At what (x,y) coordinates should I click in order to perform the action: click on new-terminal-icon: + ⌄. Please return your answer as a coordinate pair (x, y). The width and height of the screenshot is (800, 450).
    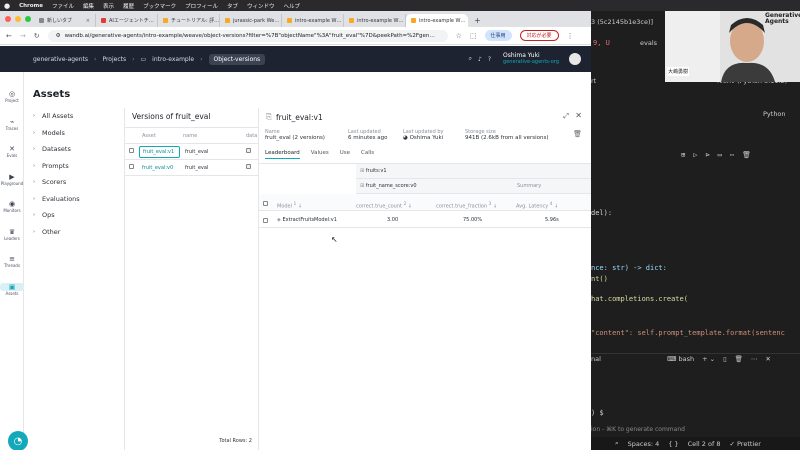
    Looking at the image, I should click on (708, 359).